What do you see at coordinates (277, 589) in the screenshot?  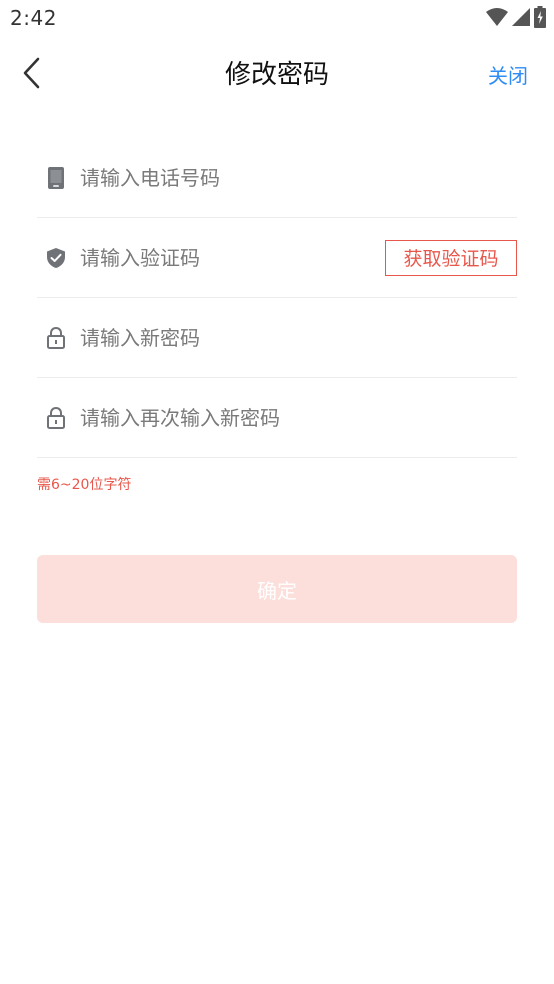 I see `confirm-button: 确定` at bounding box center [277, 589].